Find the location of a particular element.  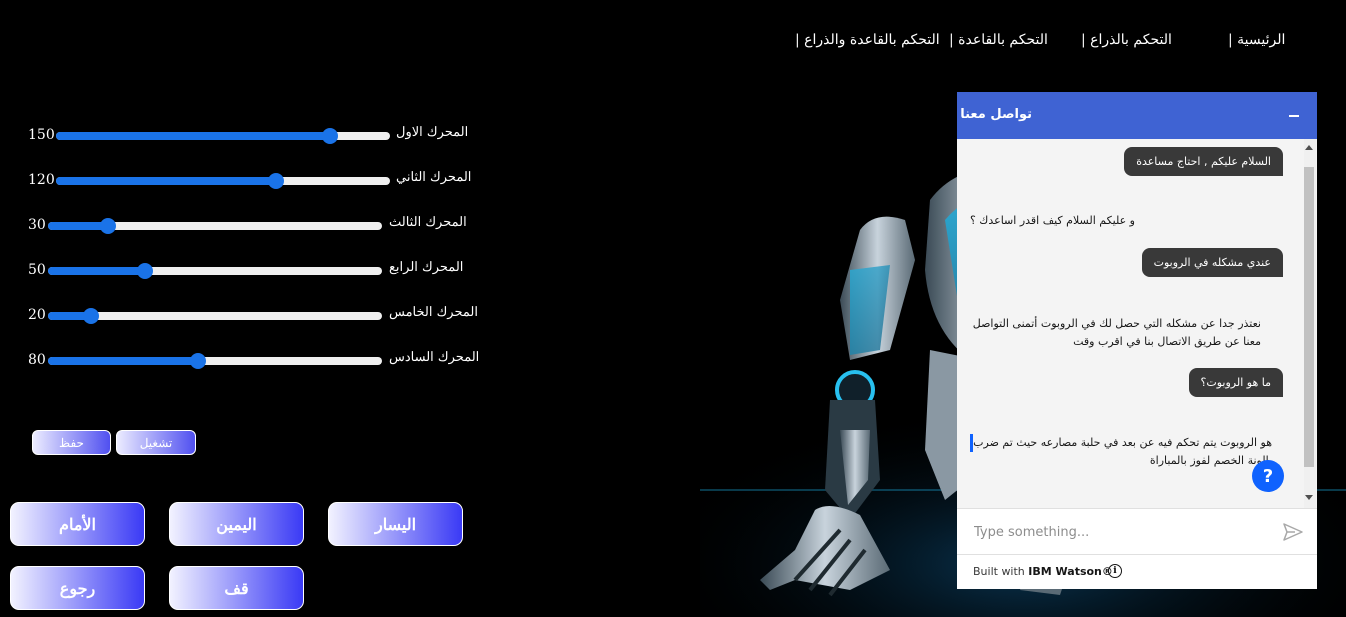

info-icon: i is located at coordinates (1115, 571).